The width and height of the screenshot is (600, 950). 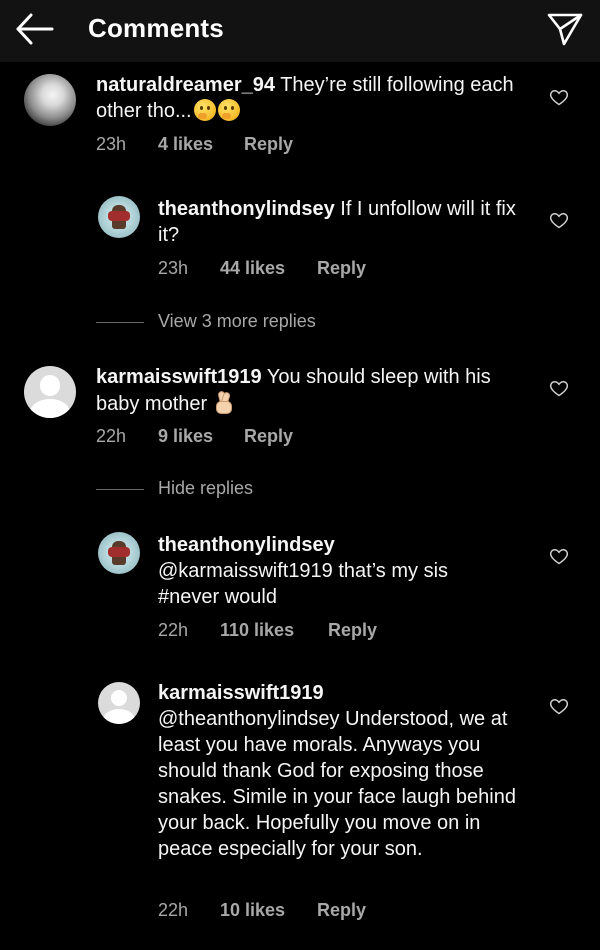 I want to click on likes-count: 10 likes, so click(x=268, y=910).